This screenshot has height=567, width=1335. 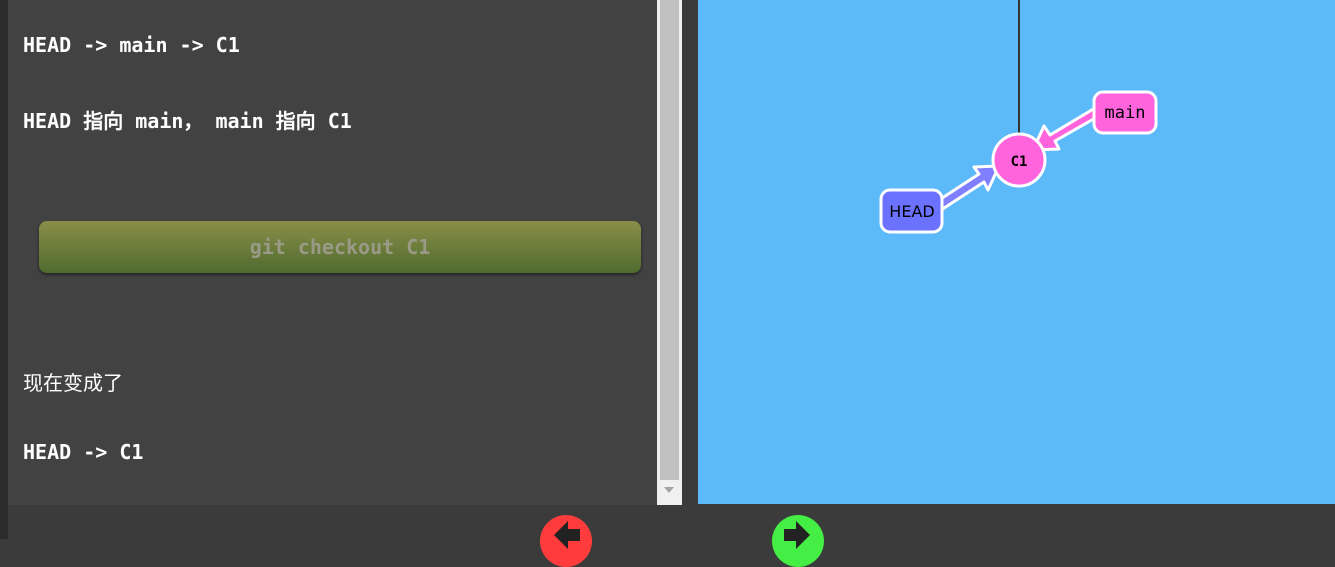 I want to click on previous-button, so click(x=566, y=541).